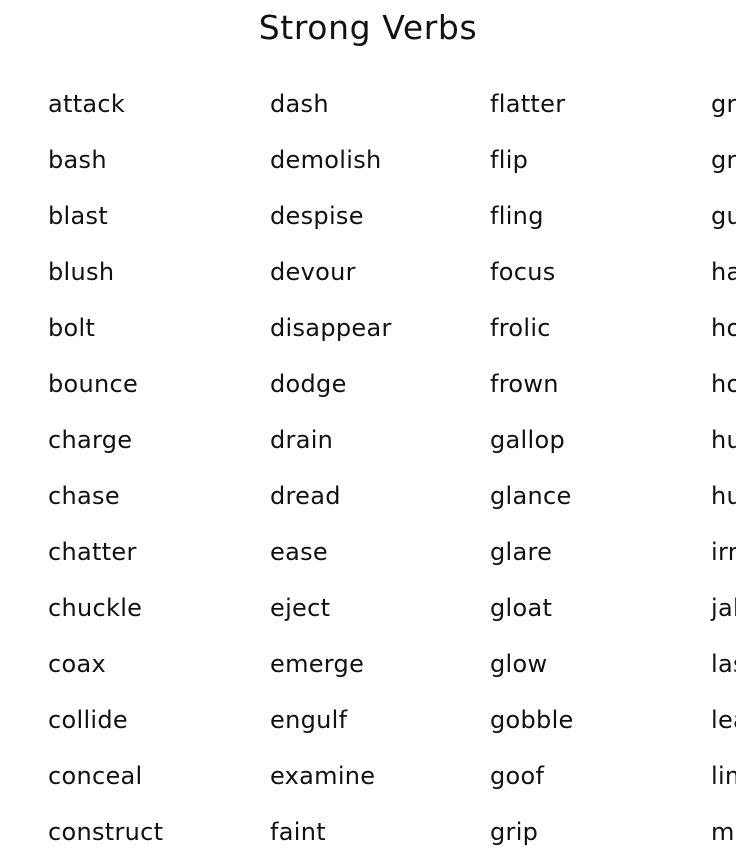 Image resolution: width=736 pixels, height=860 pixels. I want to click on verb-item: frolic, so click(520, 328).